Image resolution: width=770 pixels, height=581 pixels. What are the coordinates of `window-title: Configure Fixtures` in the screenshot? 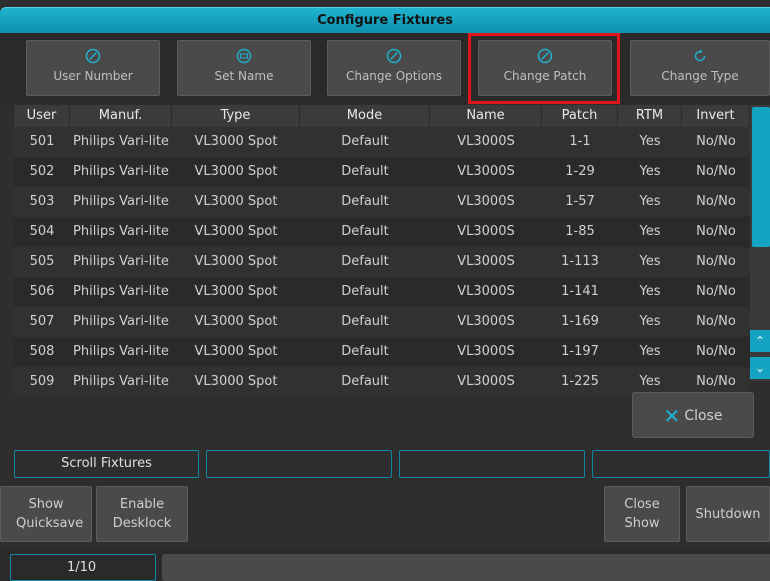 It's located at (385, 20).